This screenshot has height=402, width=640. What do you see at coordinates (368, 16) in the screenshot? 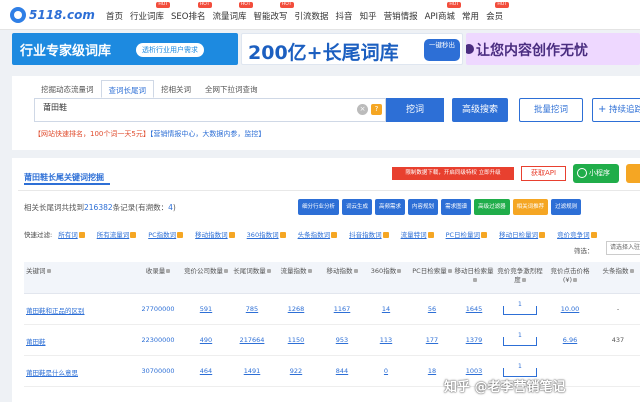
I see `nav-item: 知乎` at bounding box center [368, 16].